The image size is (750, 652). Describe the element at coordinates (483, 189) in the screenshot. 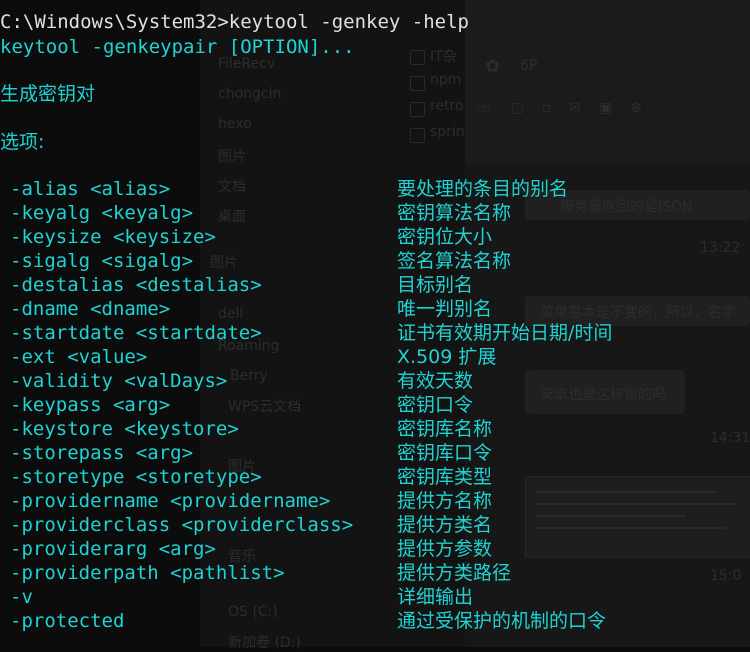

I see `option-description: 要处理的条目的别名` at that location.